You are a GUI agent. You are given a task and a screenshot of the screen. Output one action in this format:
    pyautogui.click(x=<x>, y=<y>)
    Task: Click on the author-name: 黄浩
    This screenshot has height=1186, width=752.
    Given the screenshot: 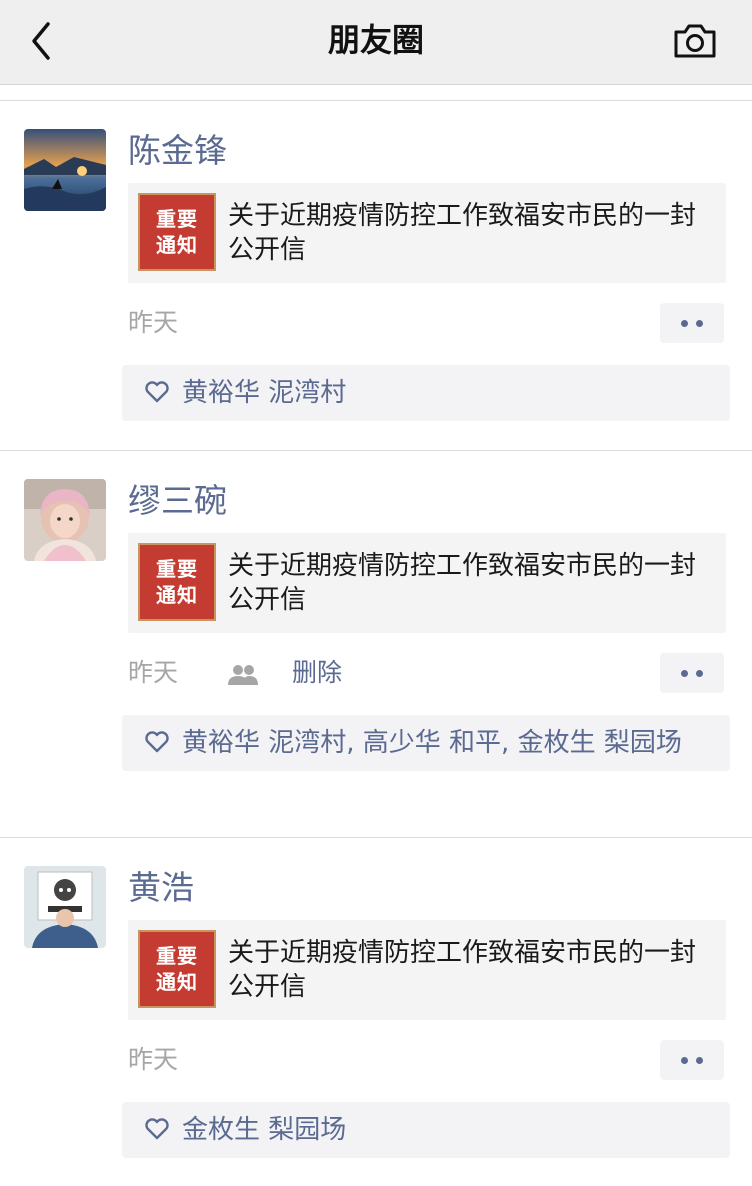 What is the action you would take?
    pyautogui.click(x=161, y=888)
    